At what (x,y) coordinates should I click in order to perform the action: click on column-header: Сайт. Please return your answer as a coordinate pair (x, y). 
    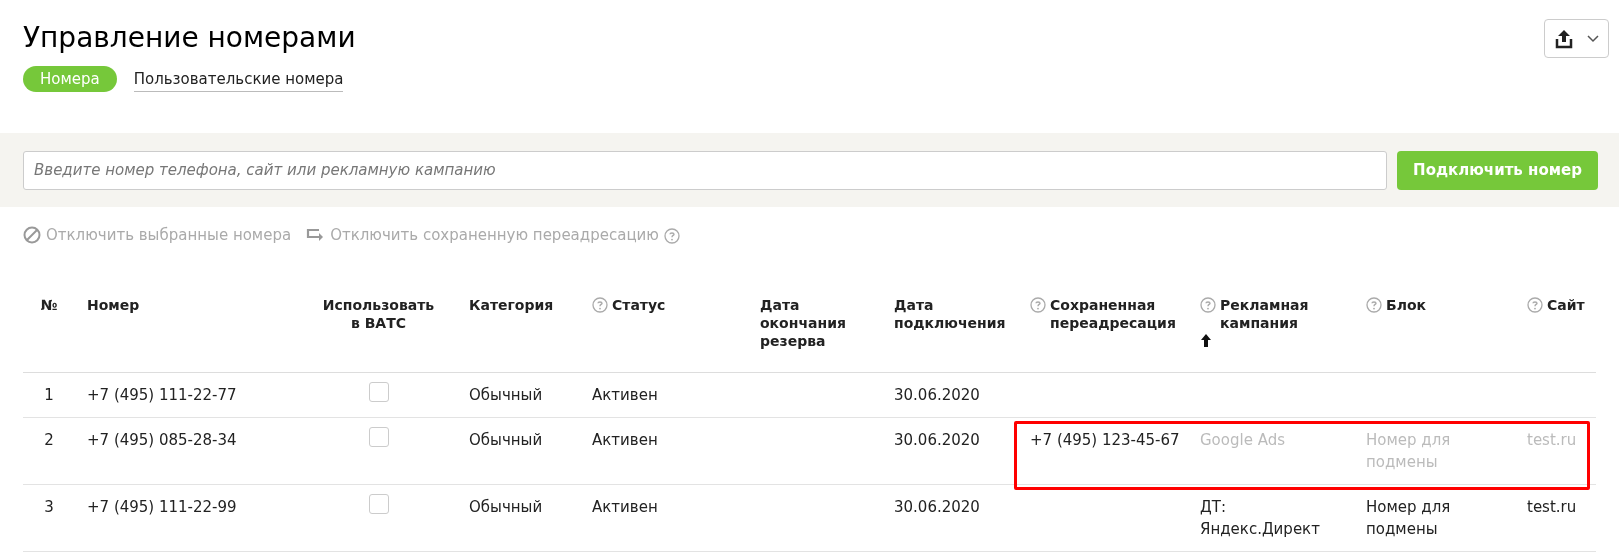
    Looking at the image, I should click on (1566, 305).